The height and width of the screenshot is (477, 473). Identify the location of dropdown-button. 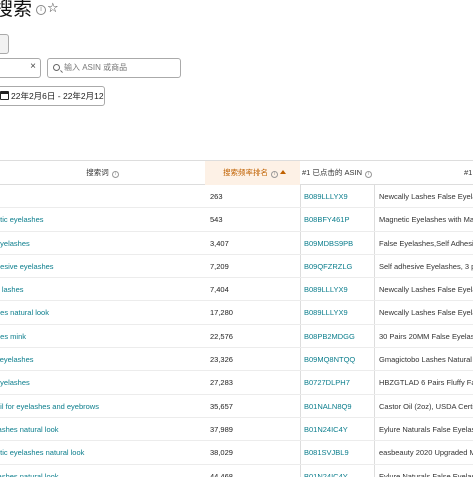
(4, 44).